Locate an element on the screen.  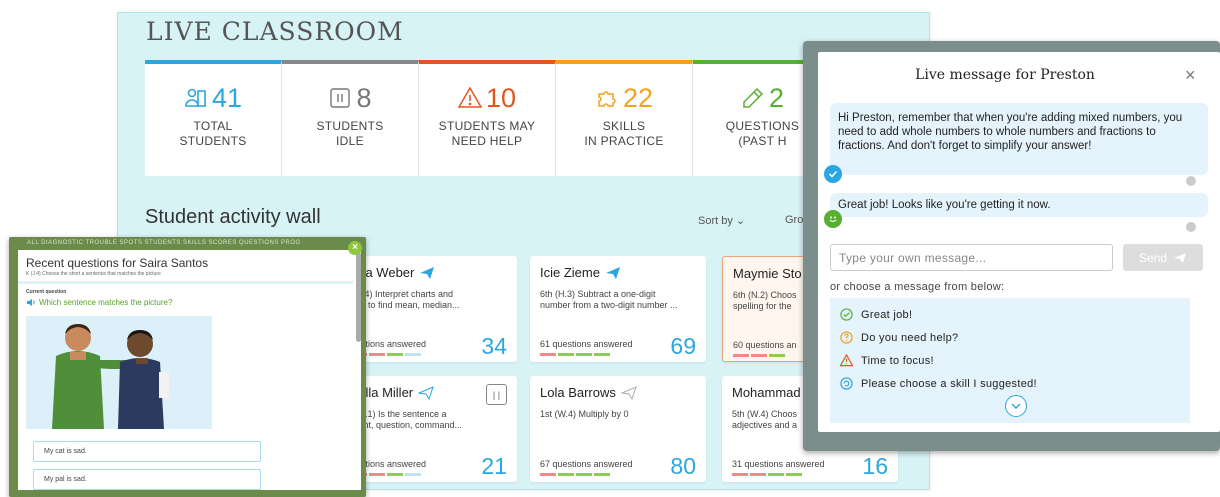
two-boys-illustration is located at coordinates (119, 372).